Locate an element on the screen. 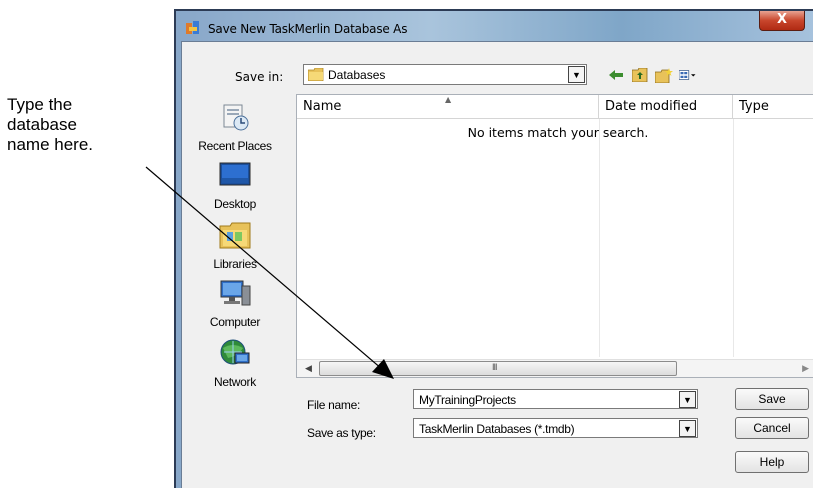 Image resolution: width=813 pixels, height=488 pixels. sort-ascending-icon: ▲ is located at coordinates (448, 99).